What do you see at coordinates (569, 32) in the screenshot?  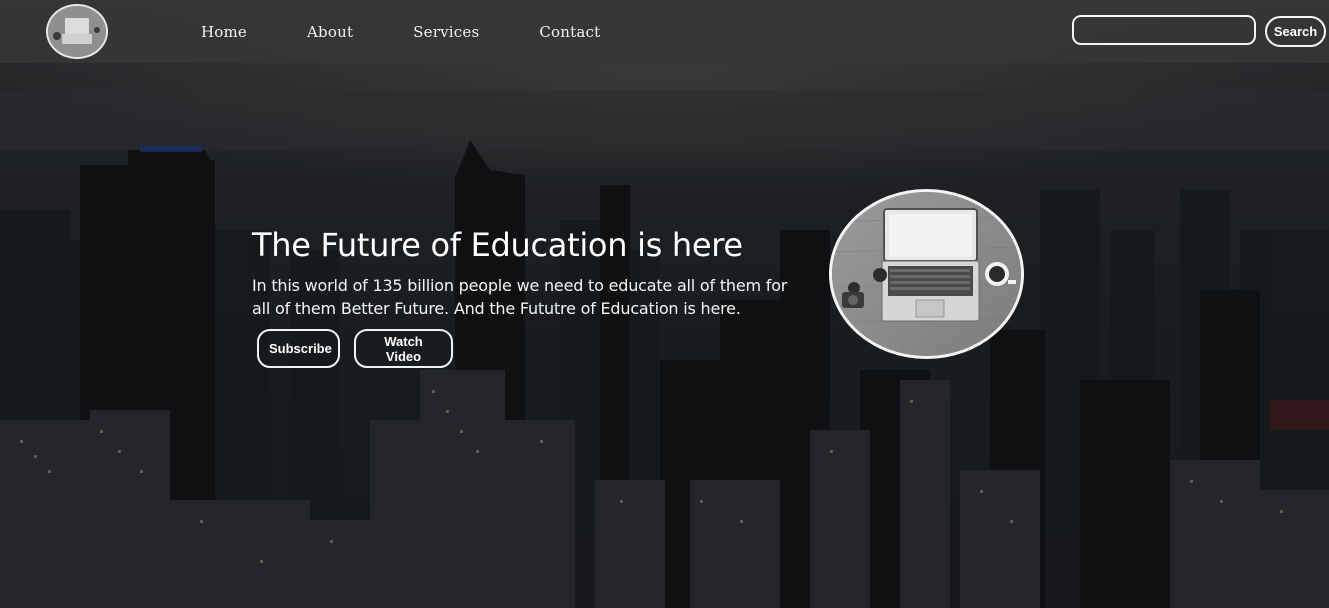 I see `nav-link-contact: Contact` at bounding box center [569, 32].